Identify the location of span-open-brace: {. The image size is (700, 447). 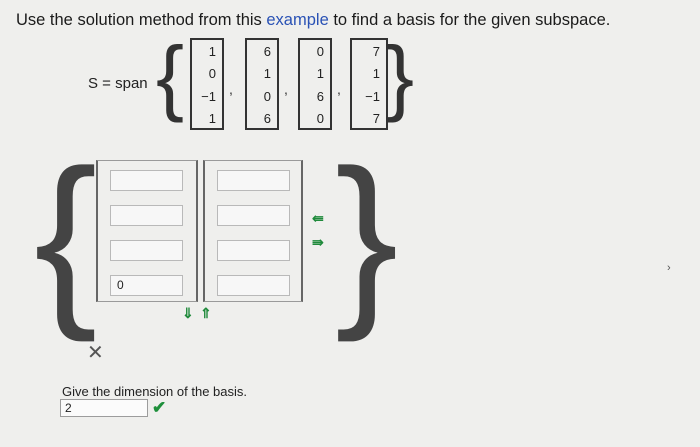
(170, 76).